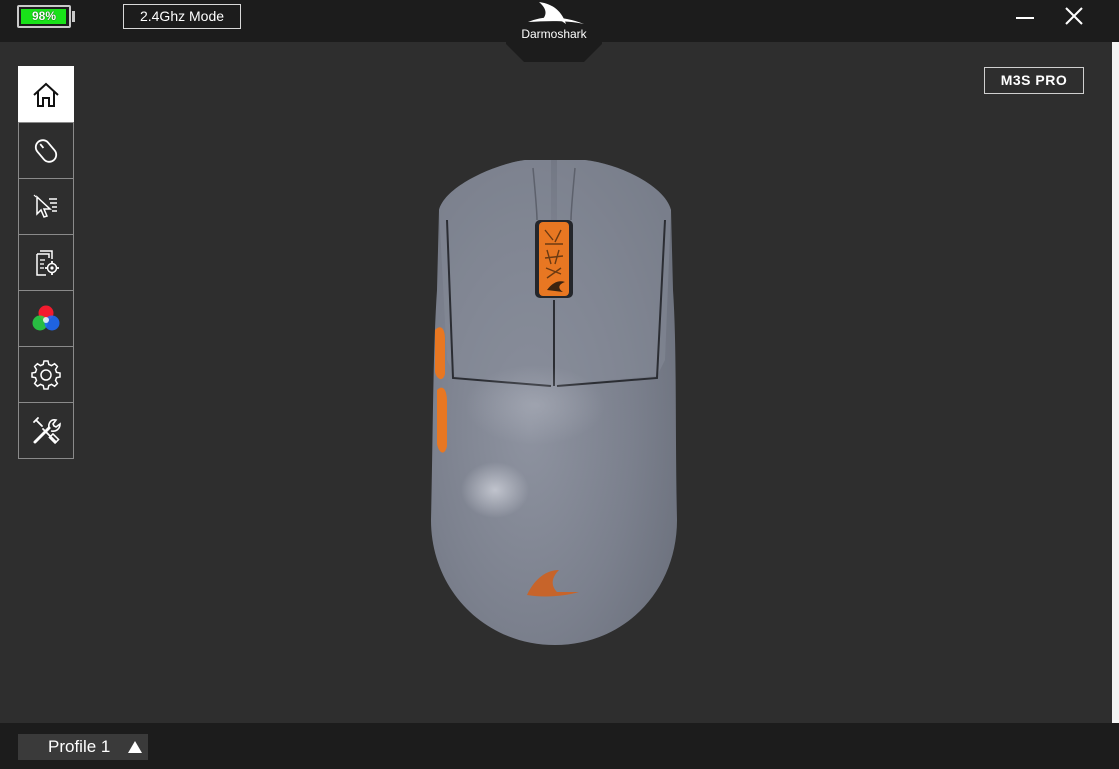  I want to click on tools-icon, so click(47, 430).